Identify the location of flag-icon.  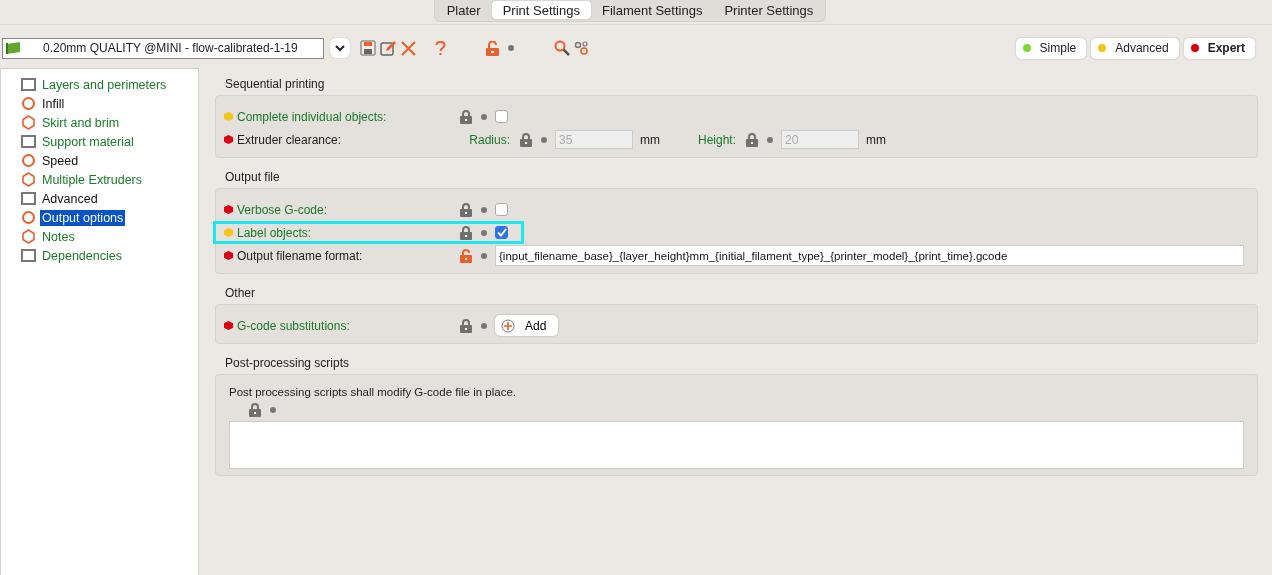
(14, 48).